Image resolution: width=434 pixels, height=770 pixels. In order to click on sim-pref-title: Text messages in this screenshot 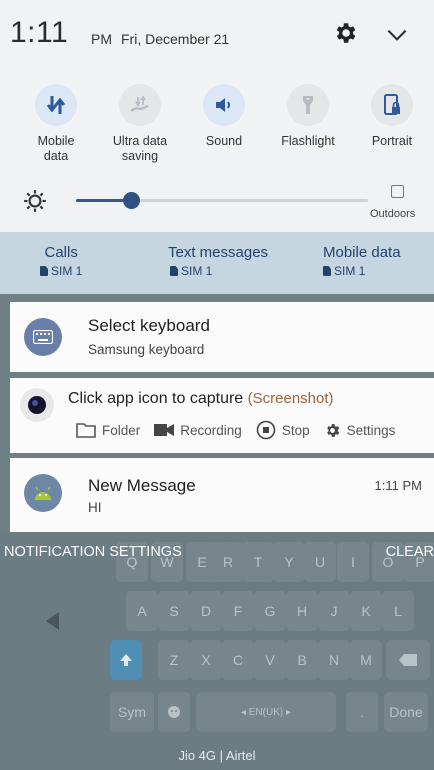, I will do `click(218, 252)`.